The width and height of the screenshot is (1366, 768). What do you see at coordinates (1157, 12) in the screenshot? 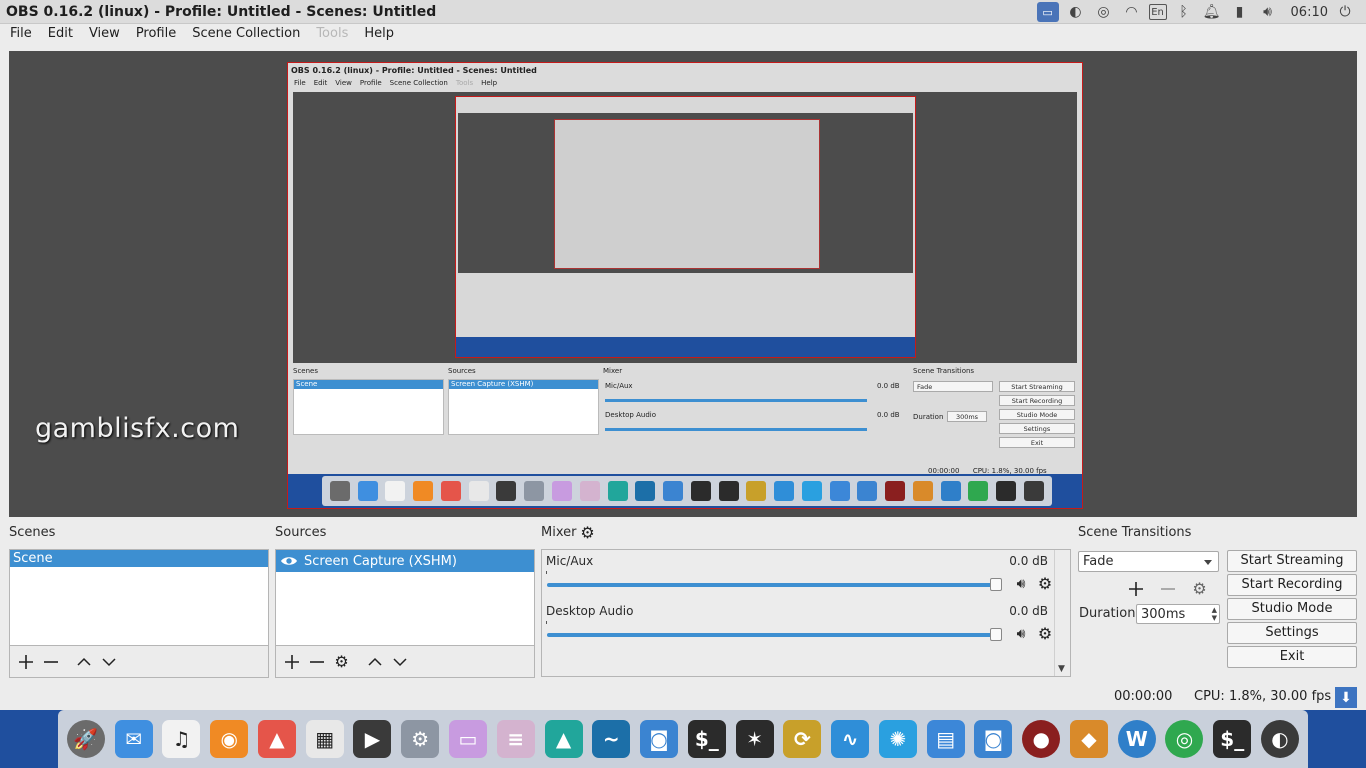
I see `keyboard-icon: En` at bounding box center [1157, 12].